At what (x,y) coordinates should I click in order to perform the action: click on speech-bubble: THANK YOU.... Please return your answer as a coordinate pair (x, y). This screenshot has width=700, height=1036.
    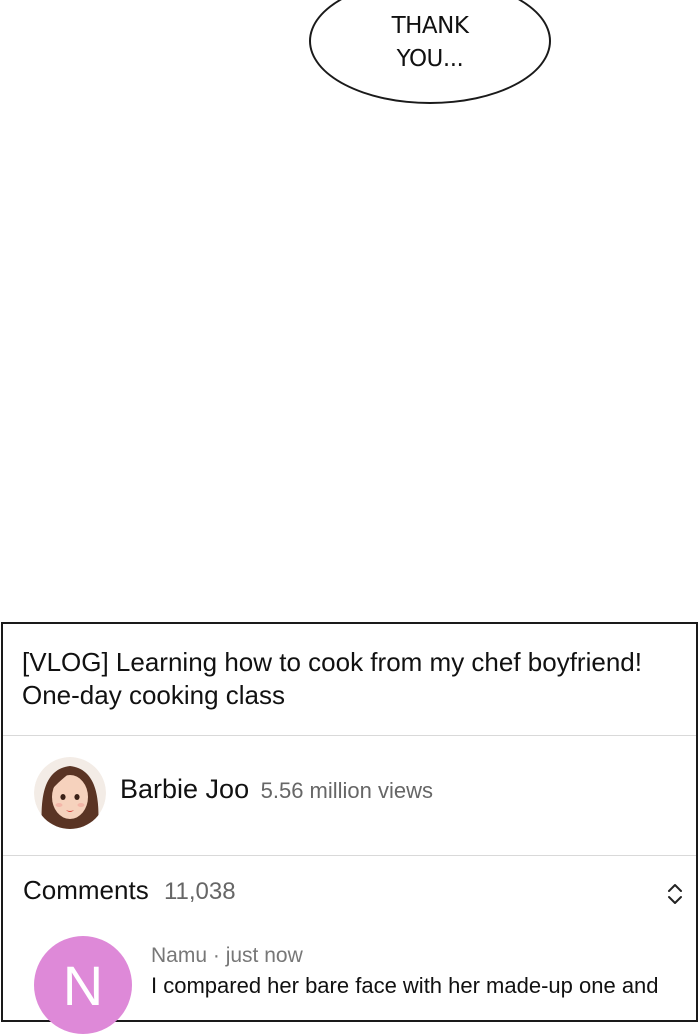
    Looking at the image, I should click on (430, 52).